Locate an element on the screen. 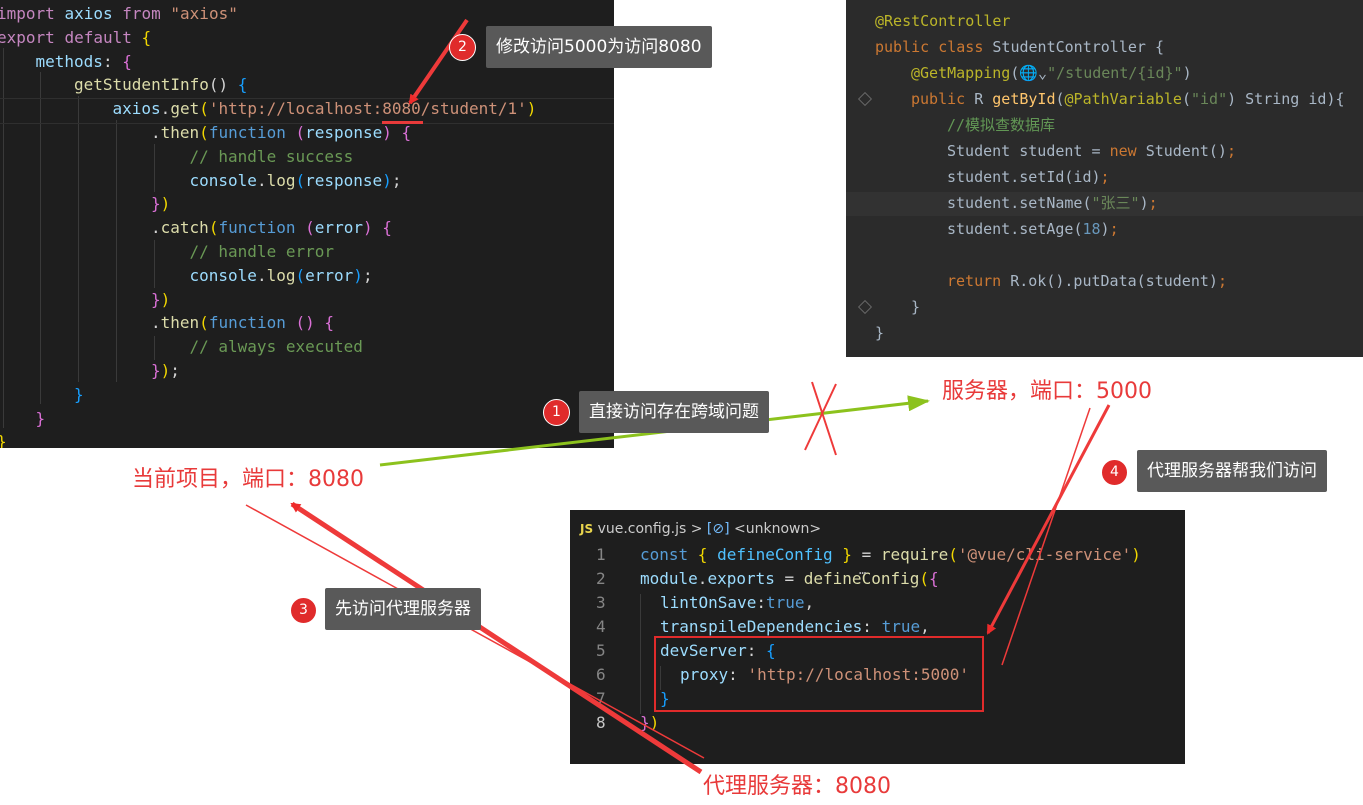 The height and width of the screenshot is (805, 1363). server-response-arrow is located at coordinates (1048, 519).